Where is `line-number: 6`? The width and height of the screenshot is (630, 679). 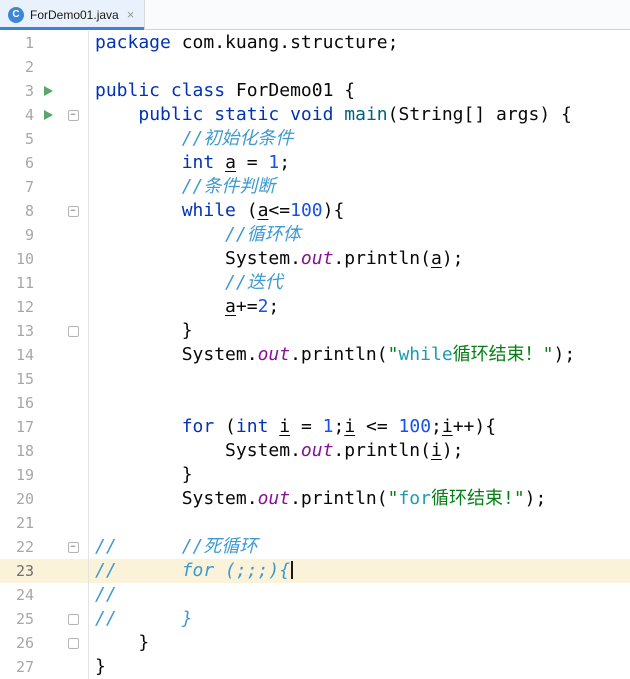 line-number: 6 is located at coordinates (17, 163).